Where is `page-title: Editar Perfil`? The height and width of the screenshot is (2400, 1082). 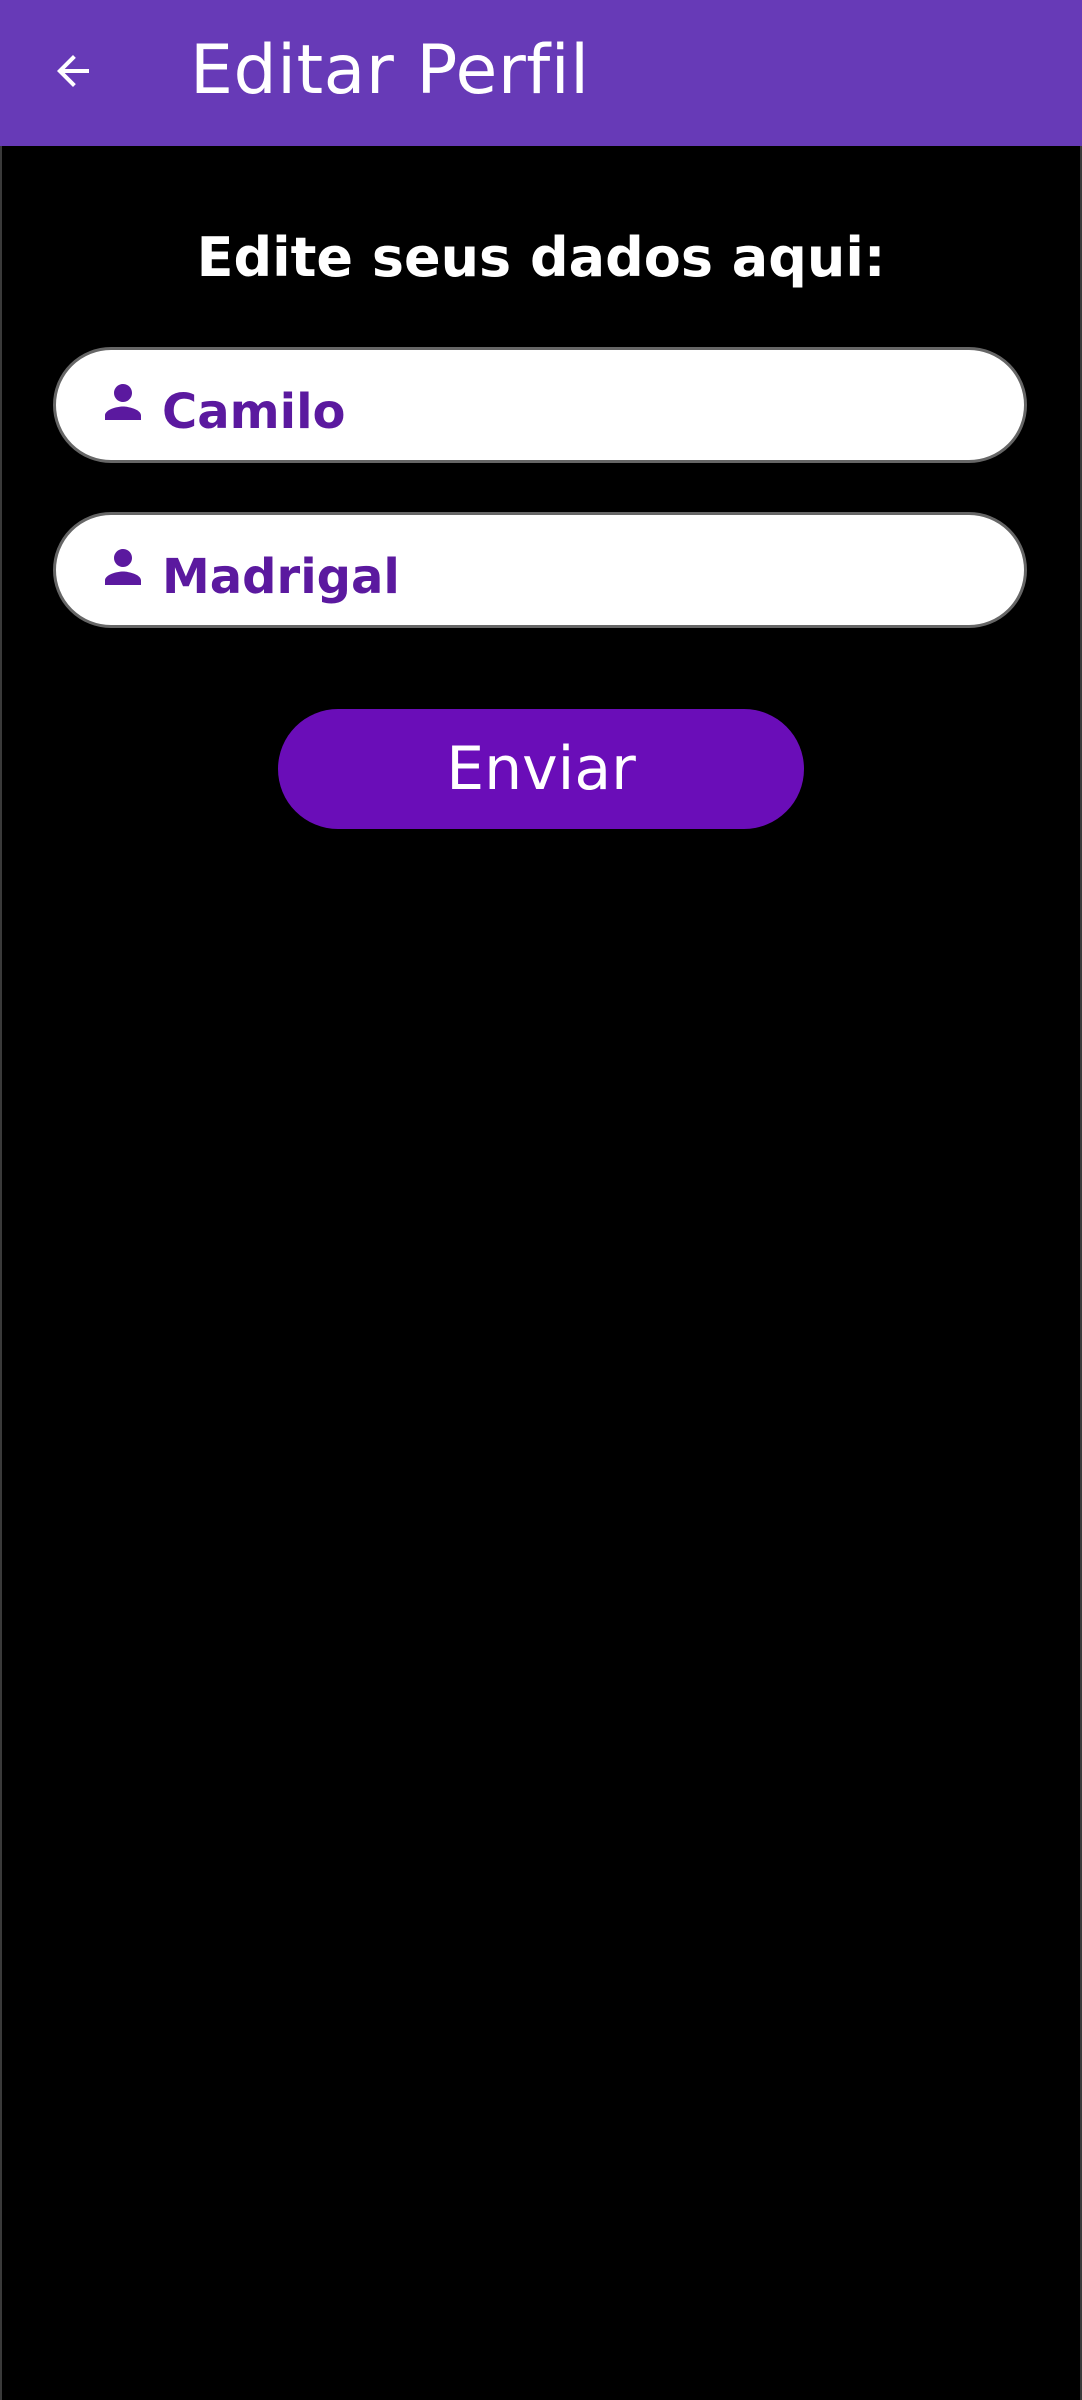
page-title: Editar Perfil is located at coordinates (390, 70).